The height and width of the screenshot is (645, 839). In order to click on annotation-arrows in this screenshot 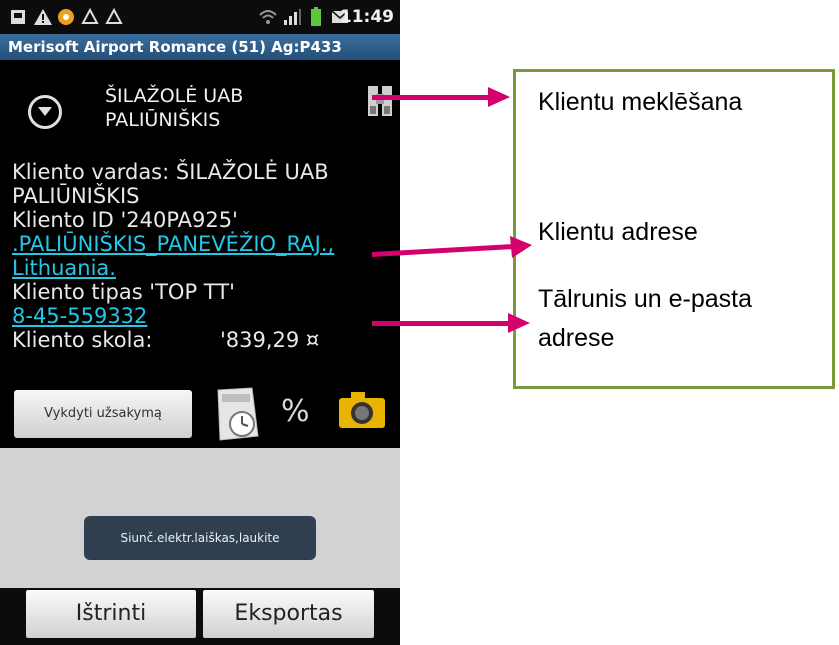, I will do `click(452, 210)`.